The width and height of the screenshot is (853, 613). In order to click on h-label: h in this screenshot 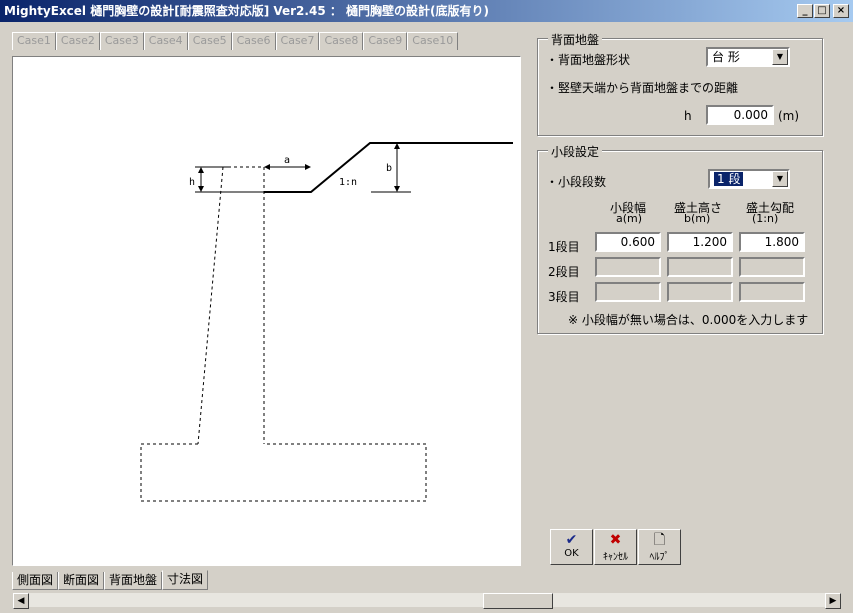, I will do `click(192, 182)`.